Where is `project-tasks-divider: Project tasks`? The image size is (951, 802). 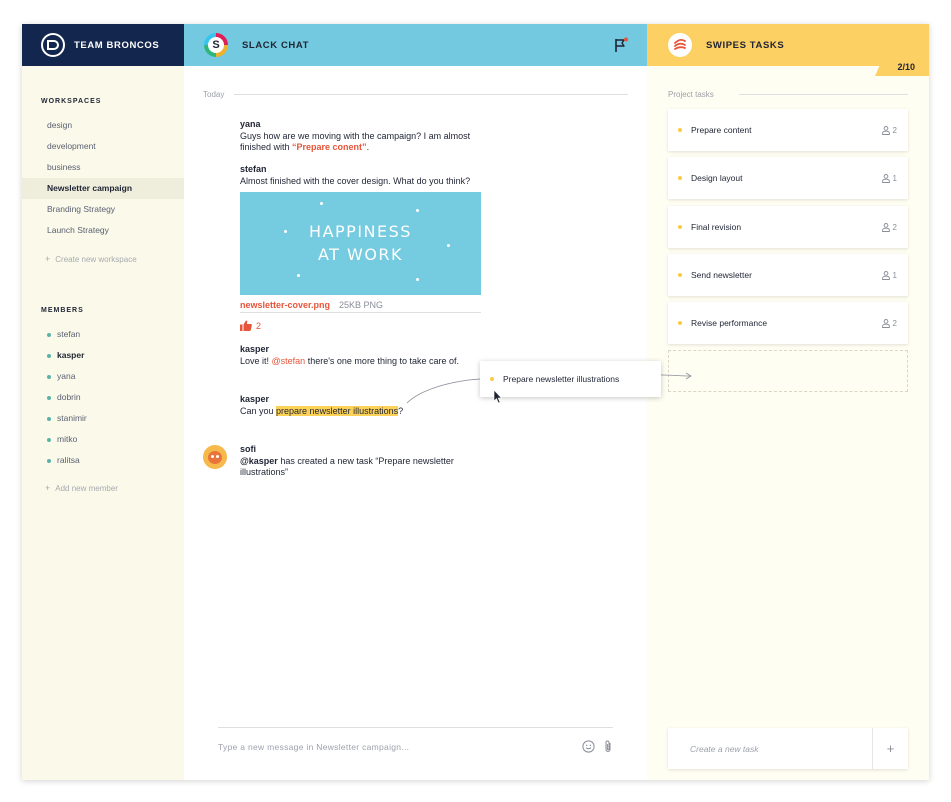 project-tasks-divider: Project tasks is located at coordinates (788, 94).